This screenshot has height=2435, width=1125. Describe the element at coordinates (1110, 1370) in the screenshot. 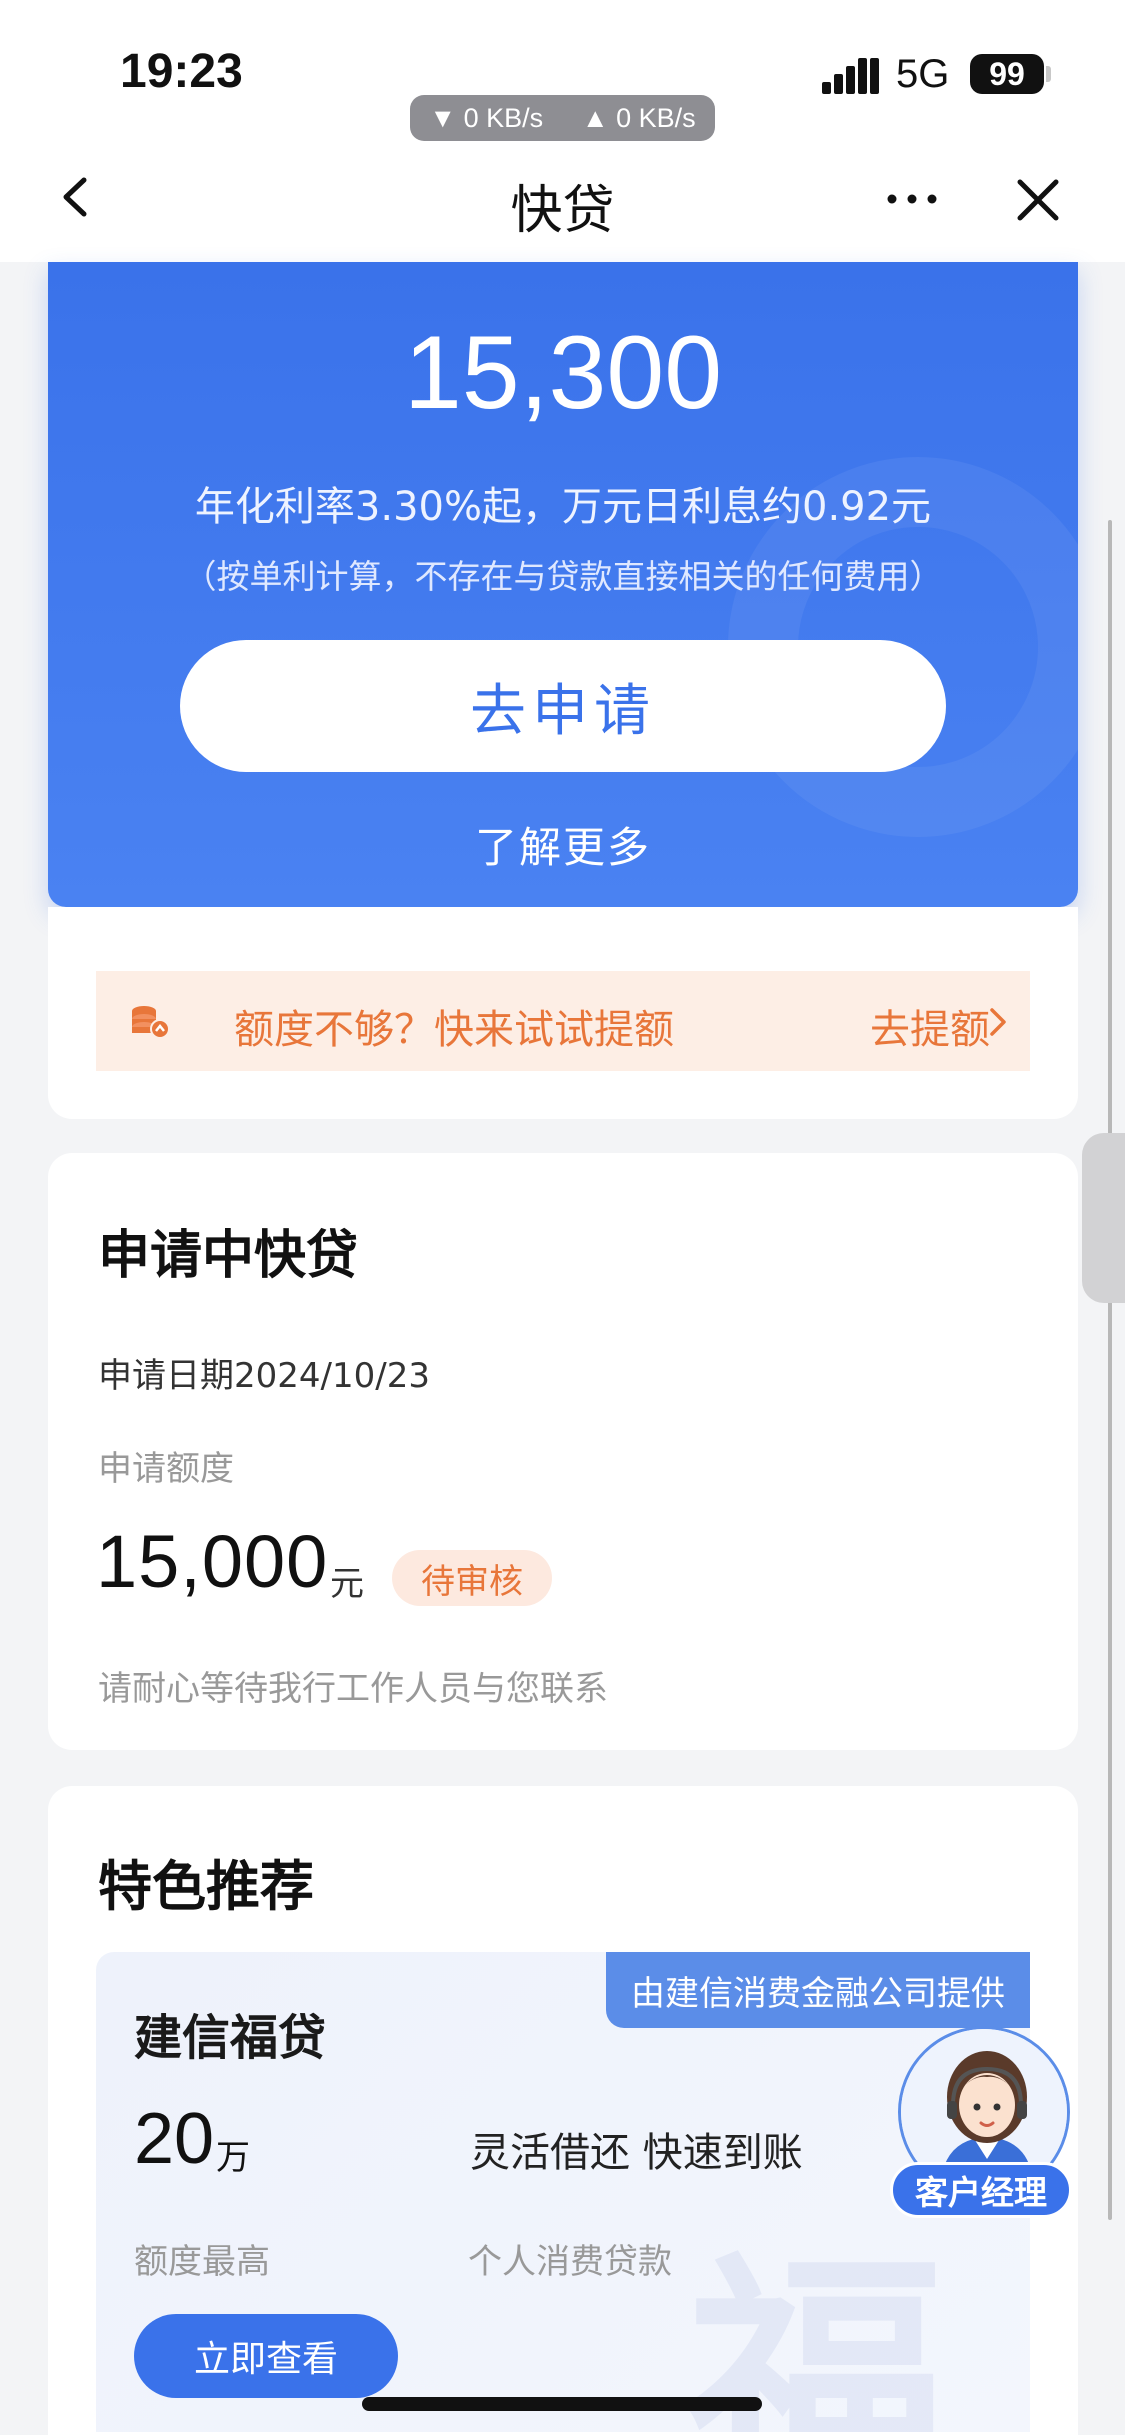

I see `scrollbar-track` at that location.